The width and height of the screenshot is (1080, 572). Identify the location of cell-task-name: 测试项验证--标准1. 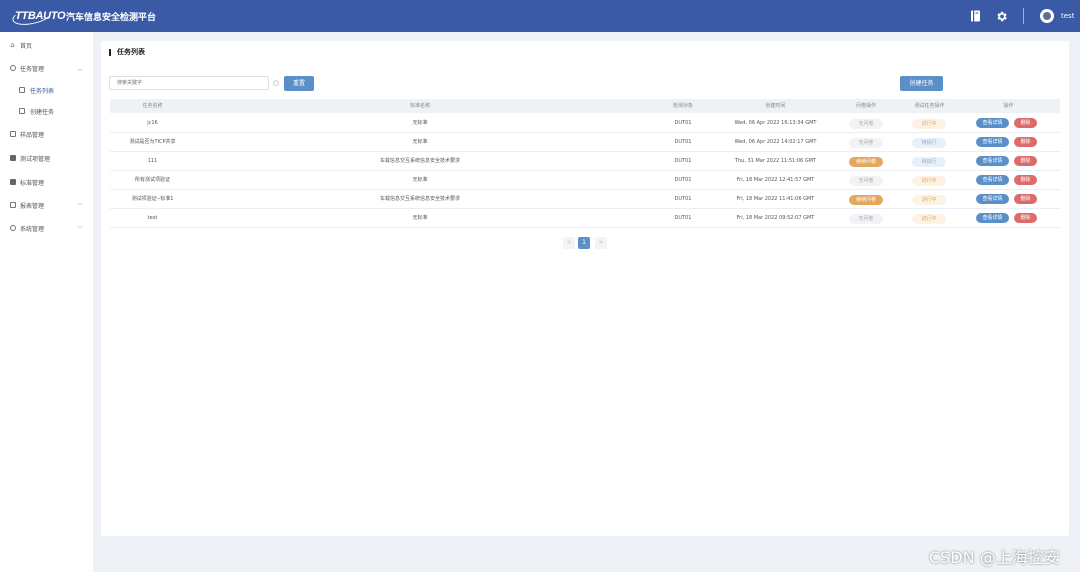
(152, 199).